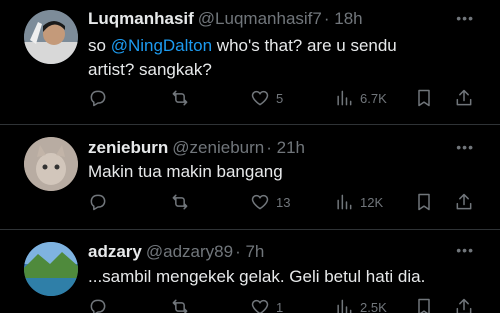 Image resolution: width=500 pixels, height=313 pixels. Describe the element at coordinates (373, 98) in the screenshot. I see `views-count: 6.7K` at that location.